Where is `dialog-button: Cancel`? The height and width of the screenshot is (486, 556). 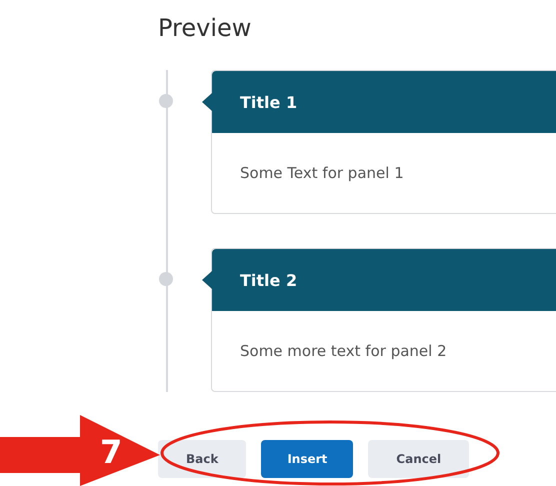 dialog-button: Cancel is located at coordinates (419, 459).